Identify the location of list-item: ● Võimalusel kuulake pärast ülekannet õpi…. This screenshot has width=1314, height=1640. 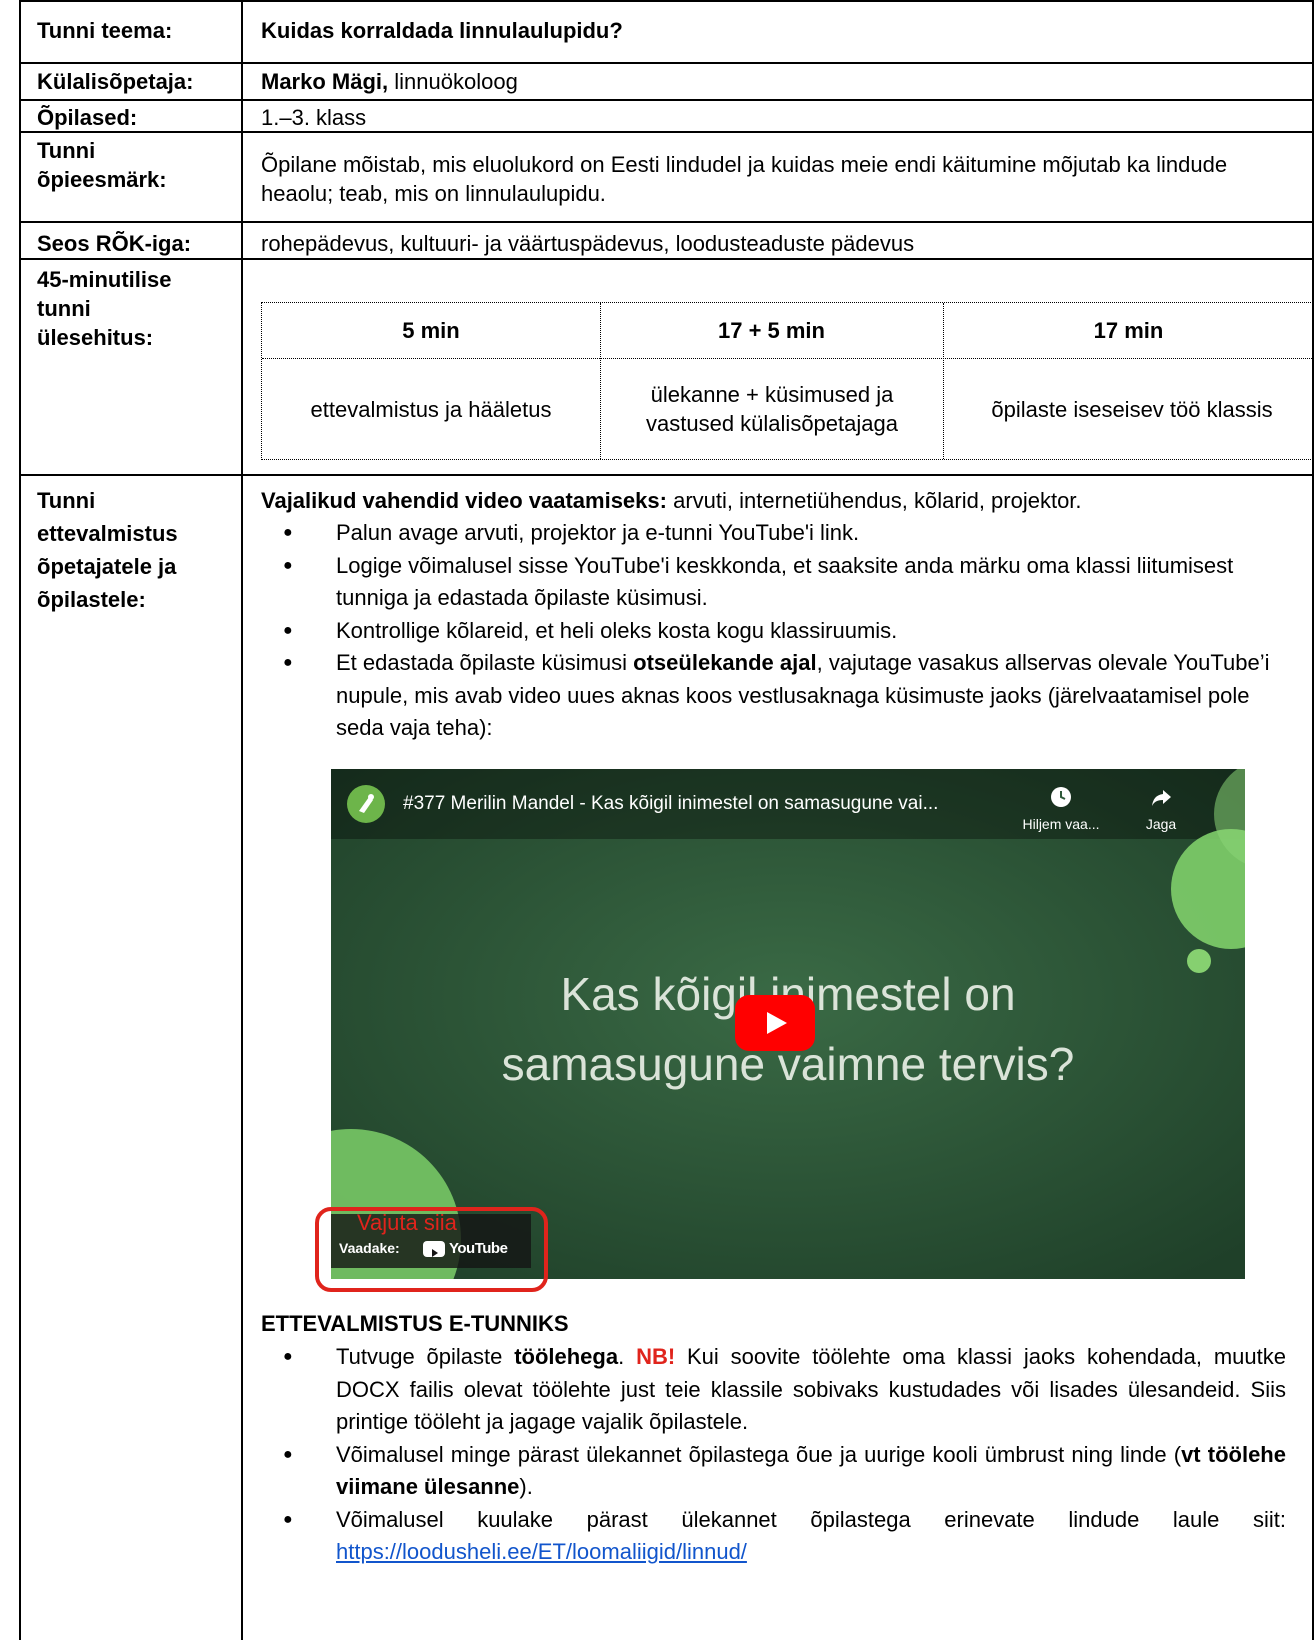
(784, 1535).